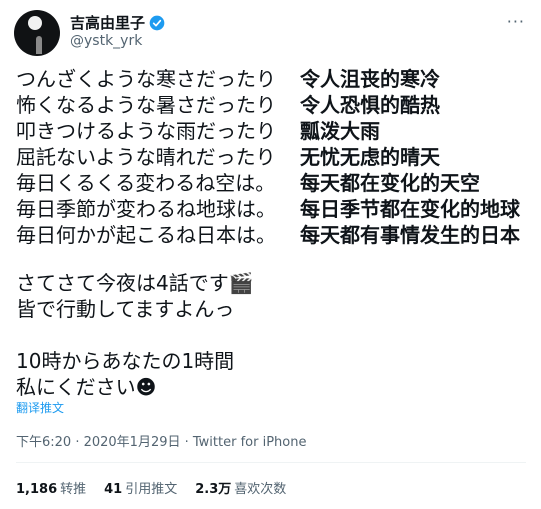 The width and height of the screenshot is (541, 509). What do you see at coordinates (146, 156) in the screenshot?
I see `japanese-text: 屈託ないような晴れだったり` at bounding box center [146, 156].